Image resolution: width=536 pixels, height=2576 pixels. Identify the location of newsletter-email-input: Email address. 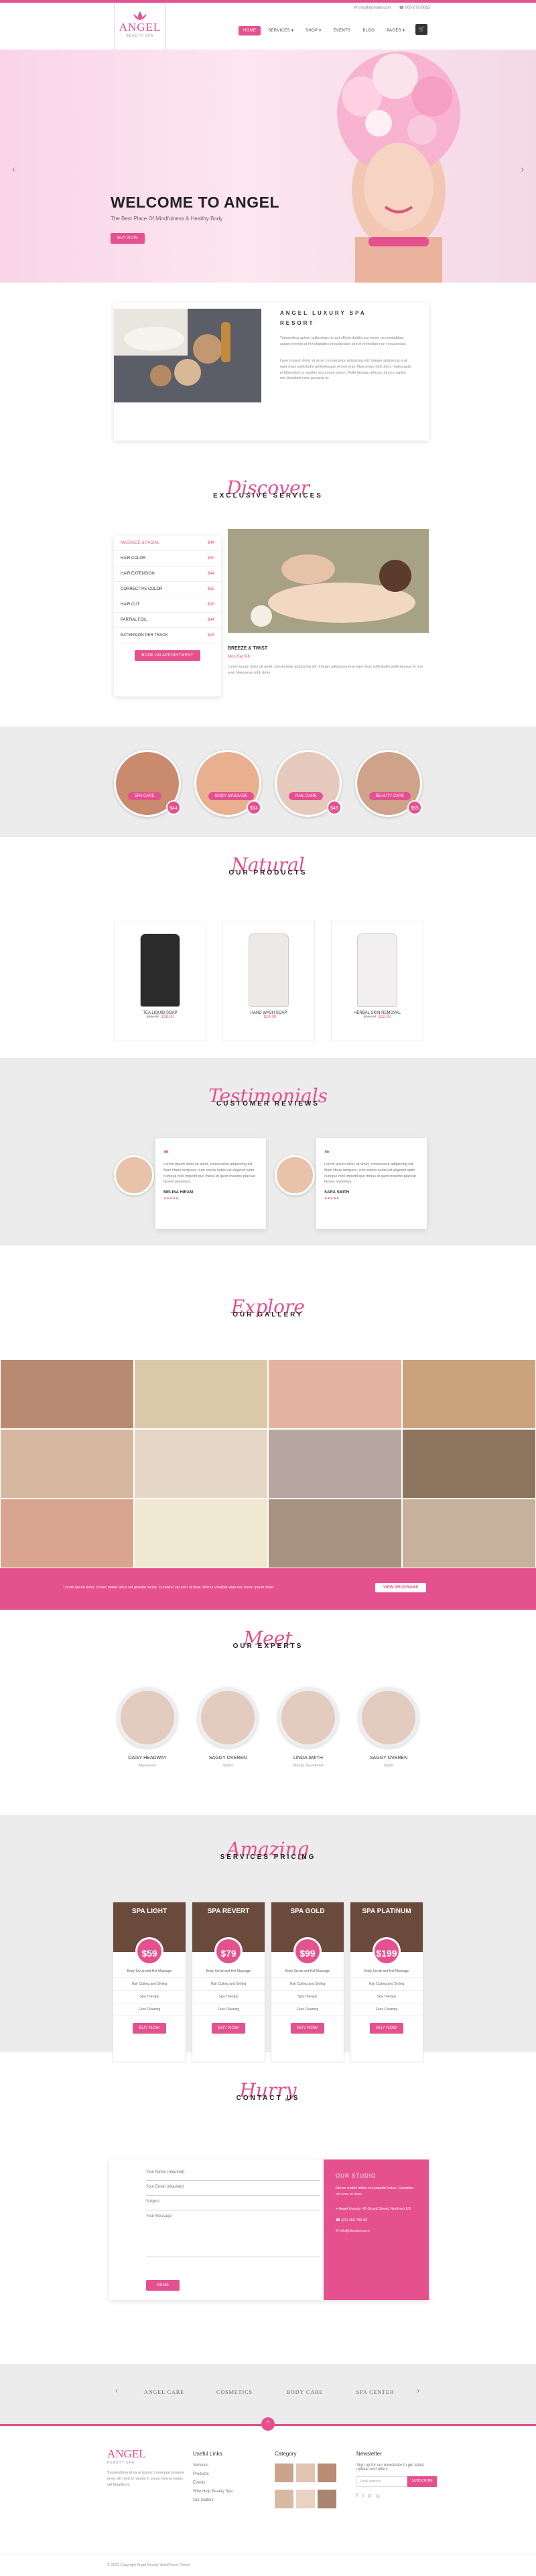
(382, 2481).